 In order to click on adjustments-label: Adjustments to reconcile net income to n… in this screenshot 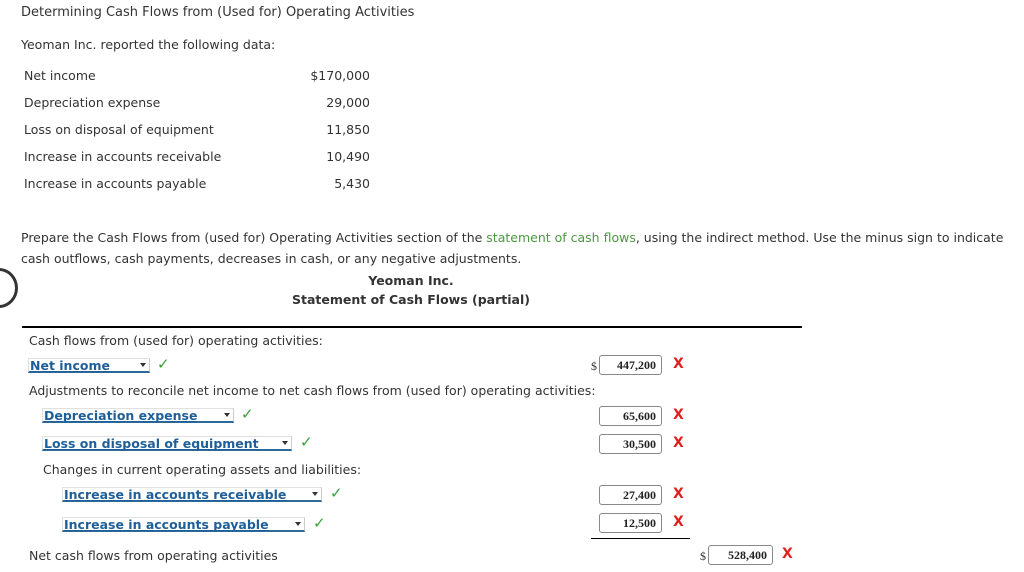, I will do `click(312, 390)`.